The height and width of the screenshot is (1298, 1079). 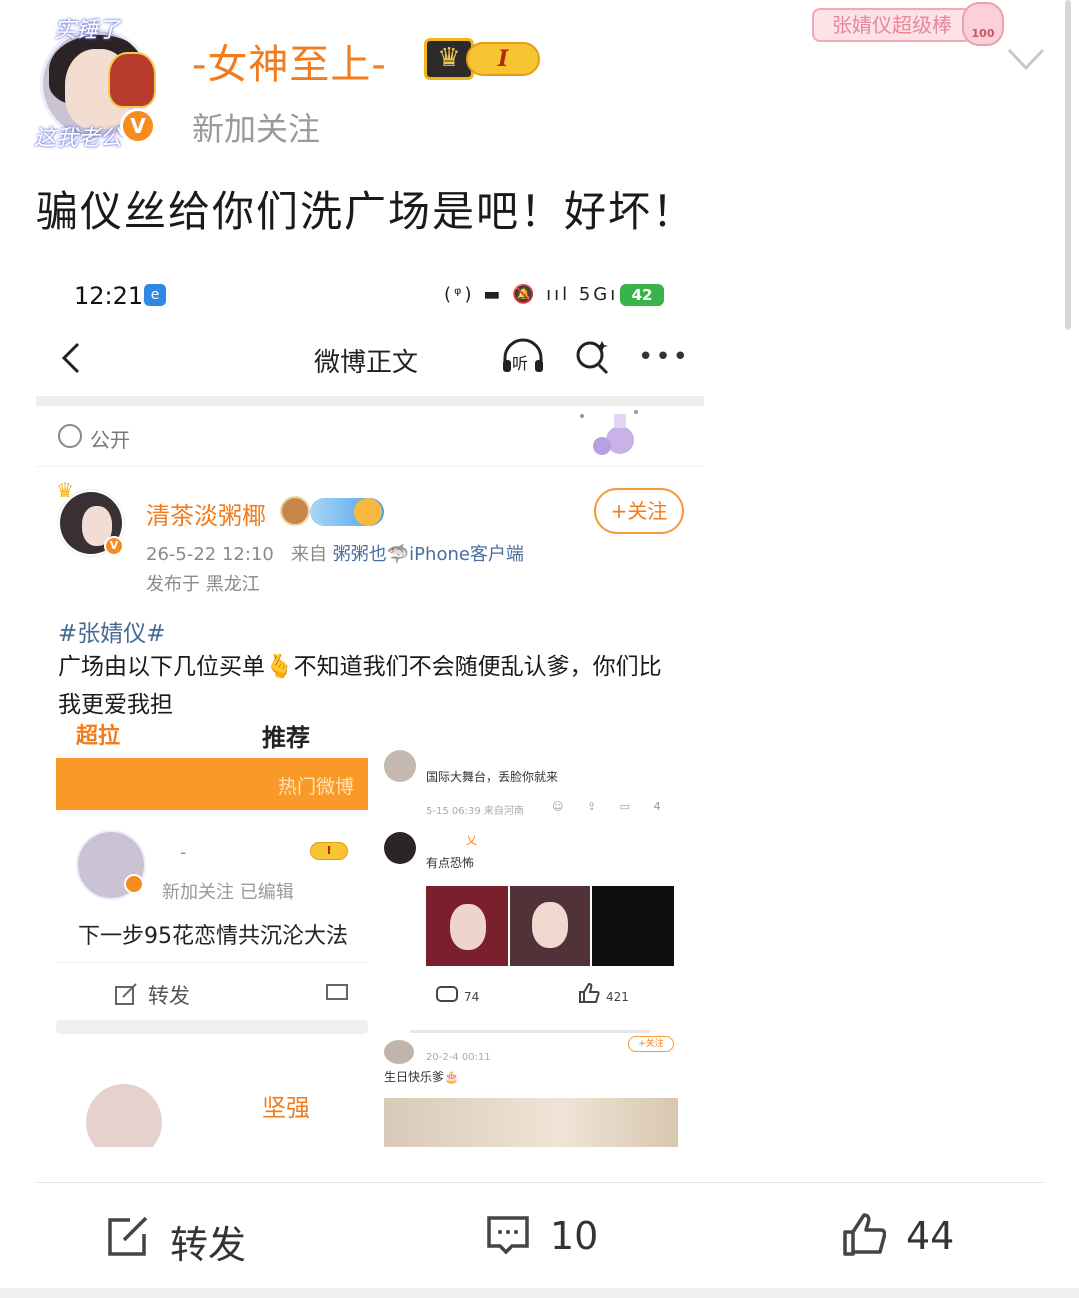 I want to click on repost-button: 转发, so click(x=208, y=1241).